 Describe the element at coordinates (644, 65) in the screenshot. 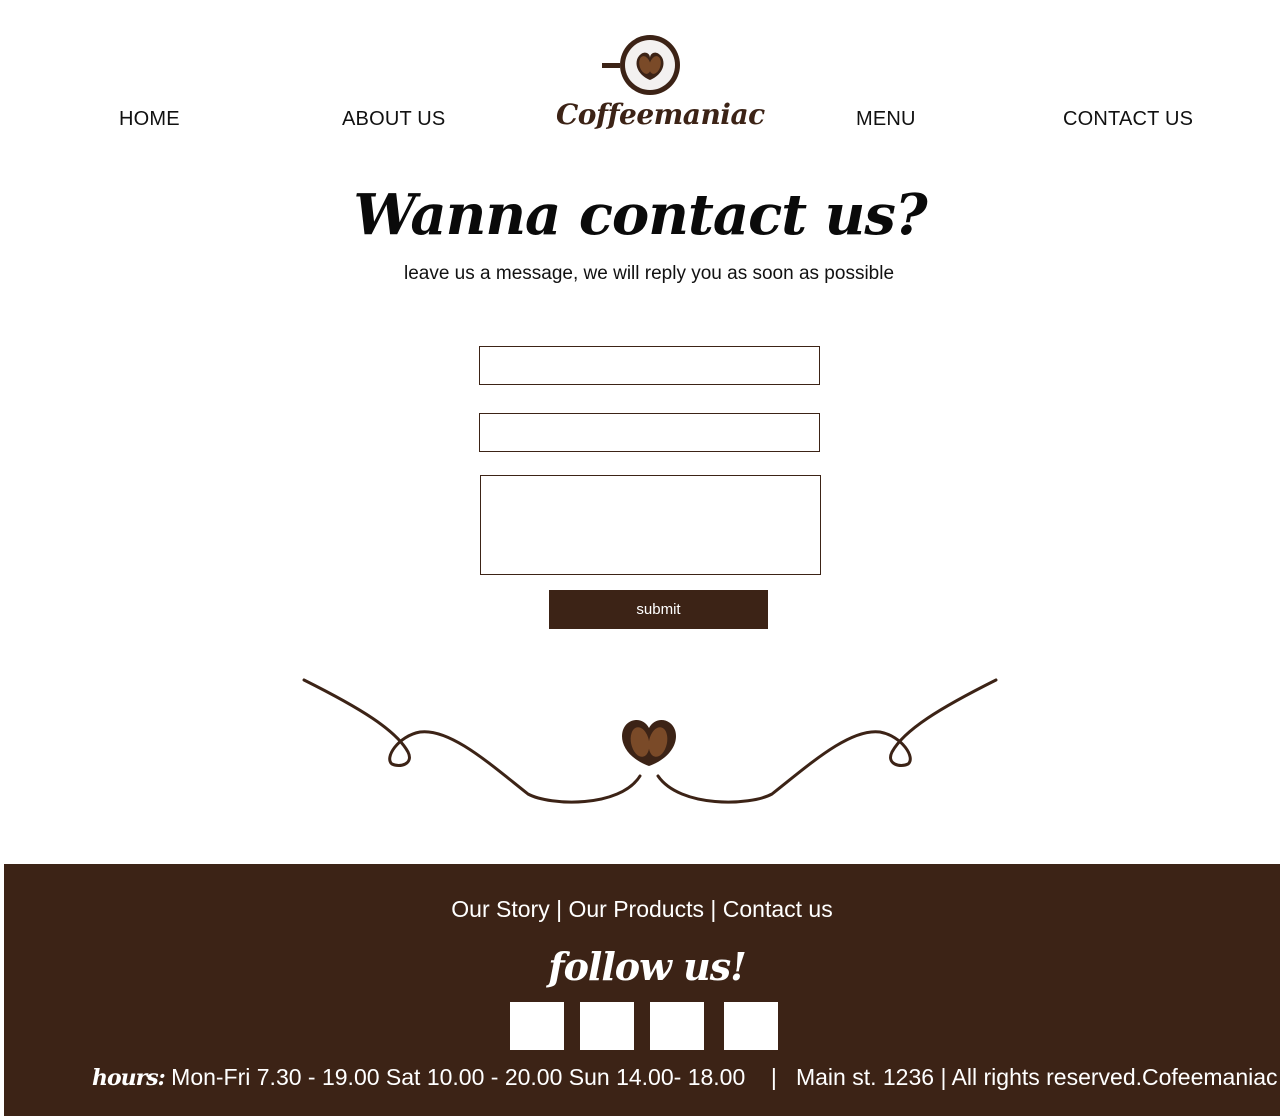

I see `coffee-cup-logo-icon` at that location.